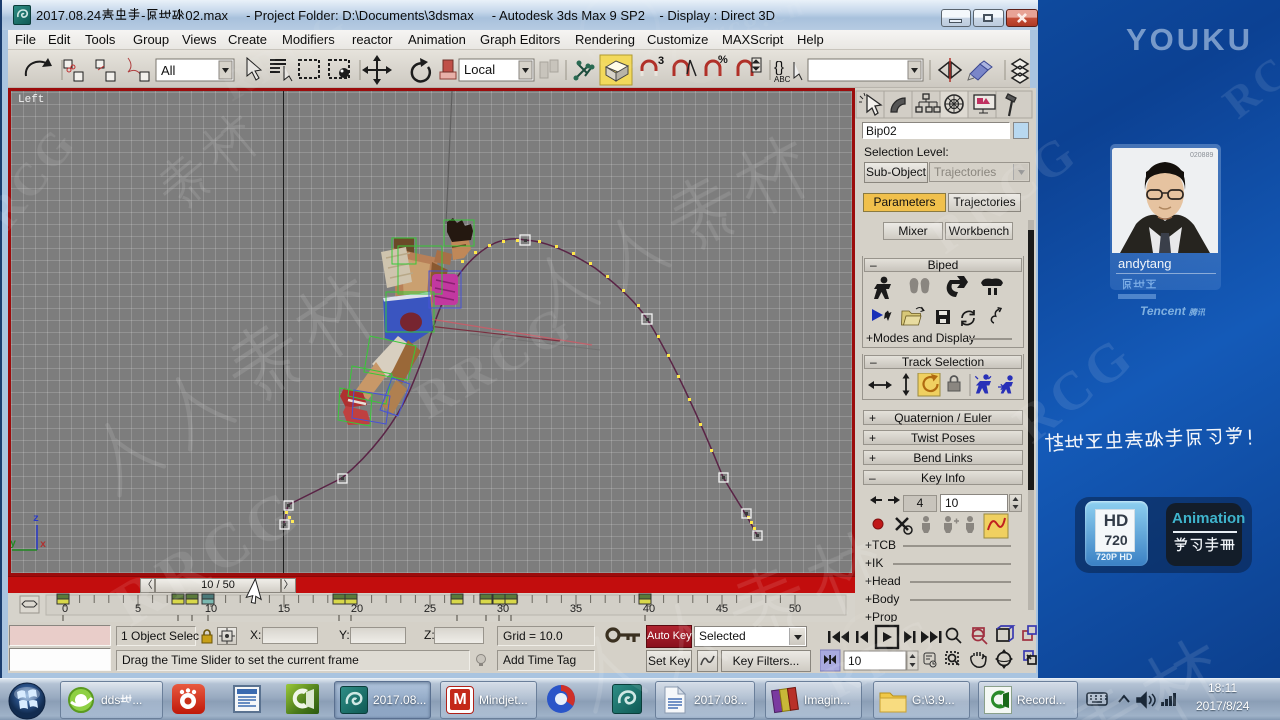 The width and height of the screenshot is (1280, 720). Describe the element at coordinates (357, 609) in the screenshot. I see `svg-text: 20` at that location.